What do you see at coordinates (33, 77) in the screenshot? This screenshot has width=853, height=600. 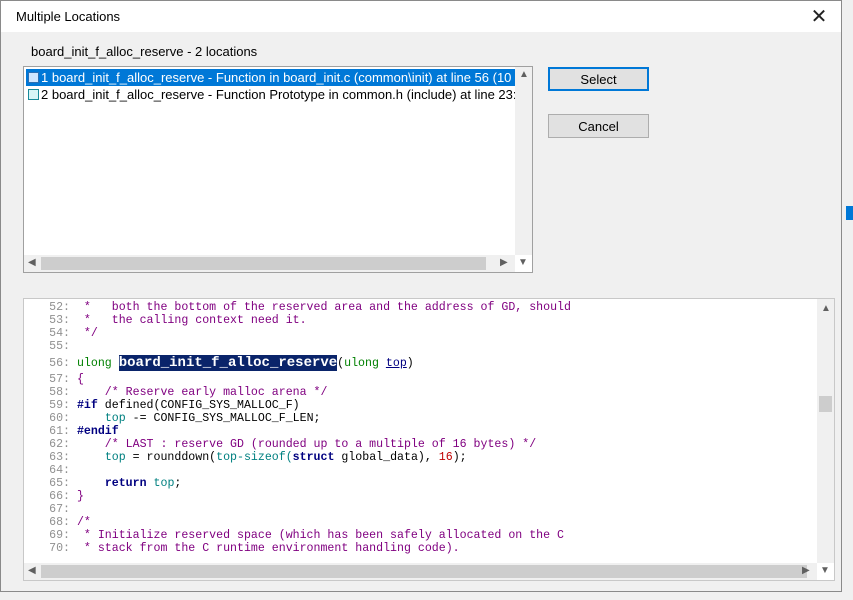 I see `function-file-icon` at bounding box center [33, 77].